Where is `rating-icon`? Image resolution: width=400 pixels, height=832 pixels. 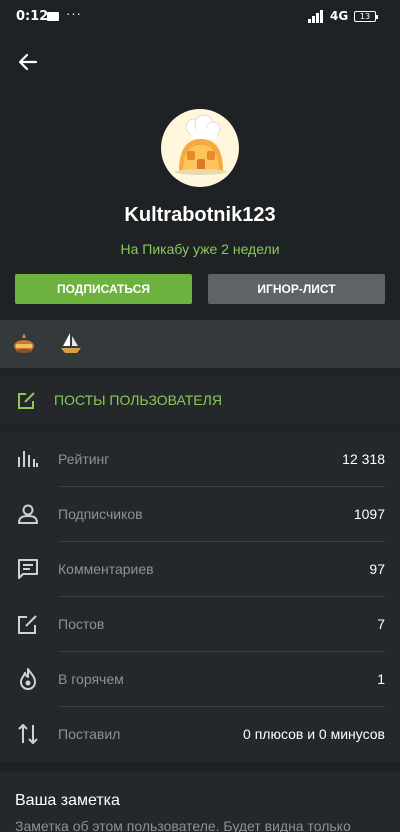
rating-icon is located at coordinates (28, 459).